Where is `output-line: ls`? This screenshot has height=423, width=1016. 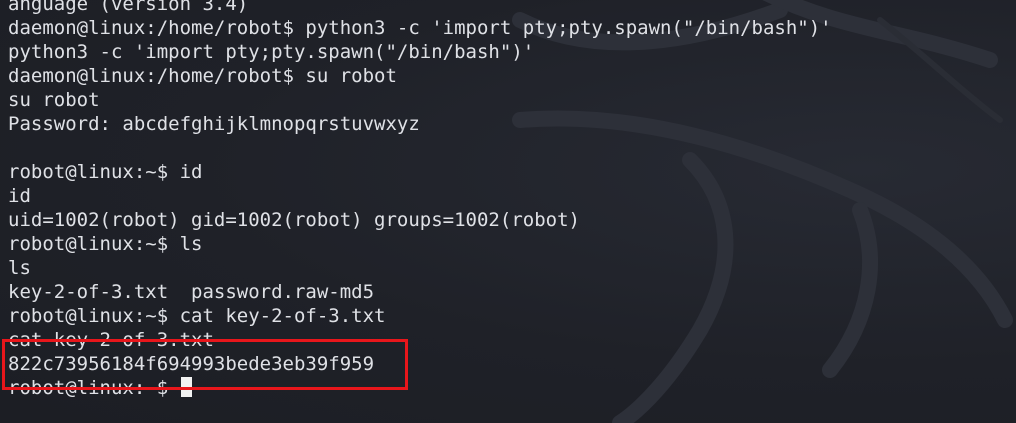 output-line: ls is located at coordinates (19, 268).